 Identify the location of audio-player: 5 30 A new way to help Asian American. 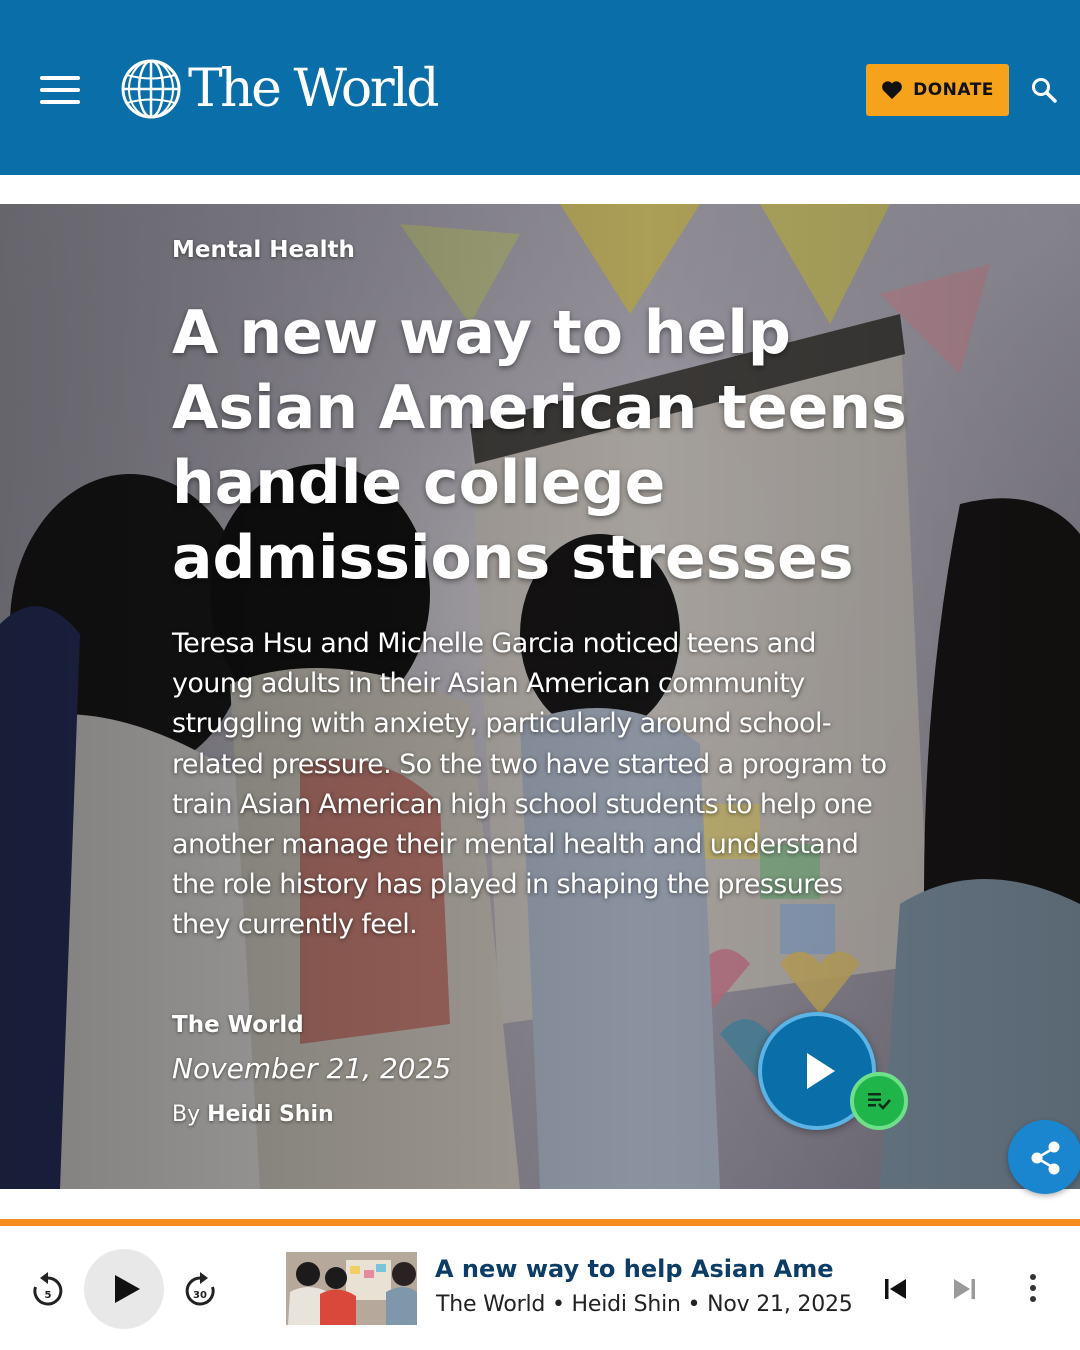
(540, 1288).